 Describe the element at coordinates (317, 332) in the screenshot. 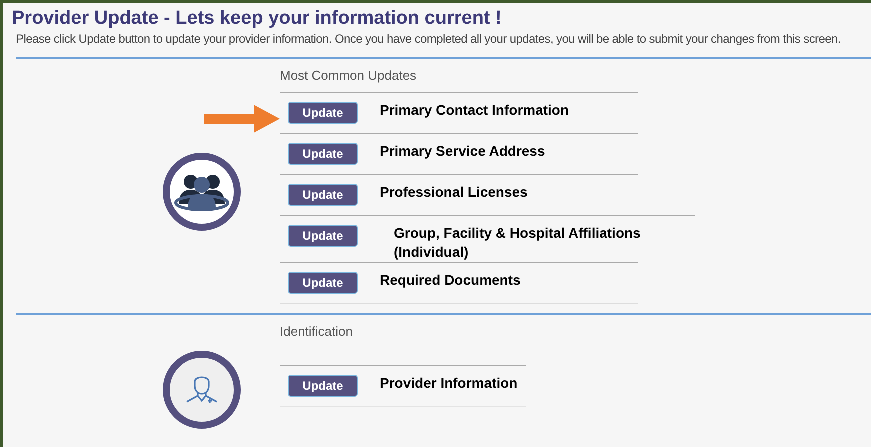

I see `section-heading: Identification` at that location.